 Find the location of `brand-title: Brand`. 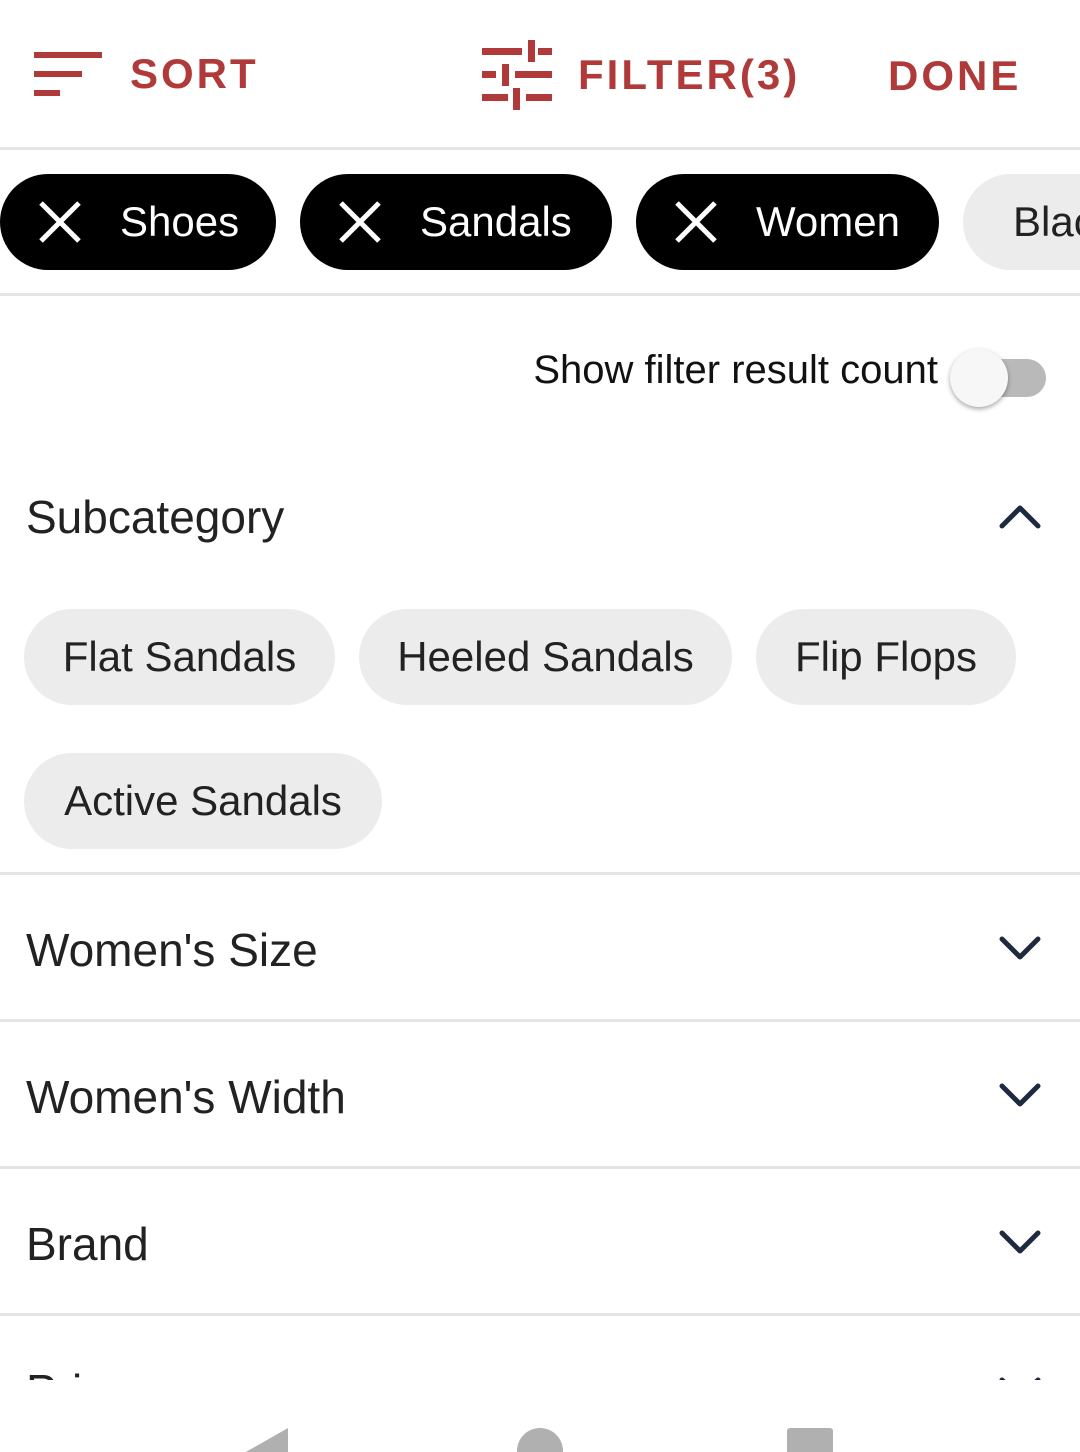

brand-title: Brand is located at coordinates (87, 1244).